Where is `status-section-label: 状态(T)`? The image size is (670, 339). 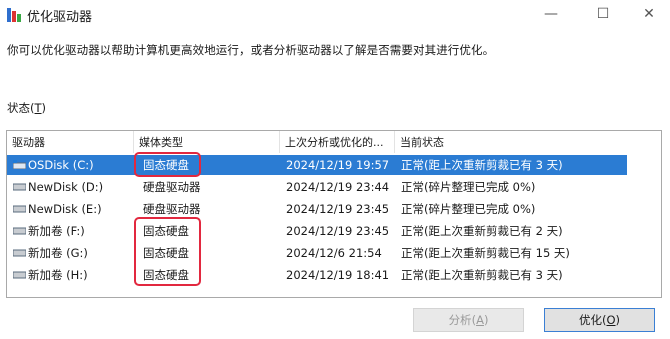 status-section-label: 状态(T) is located at coordinates (27, 108).